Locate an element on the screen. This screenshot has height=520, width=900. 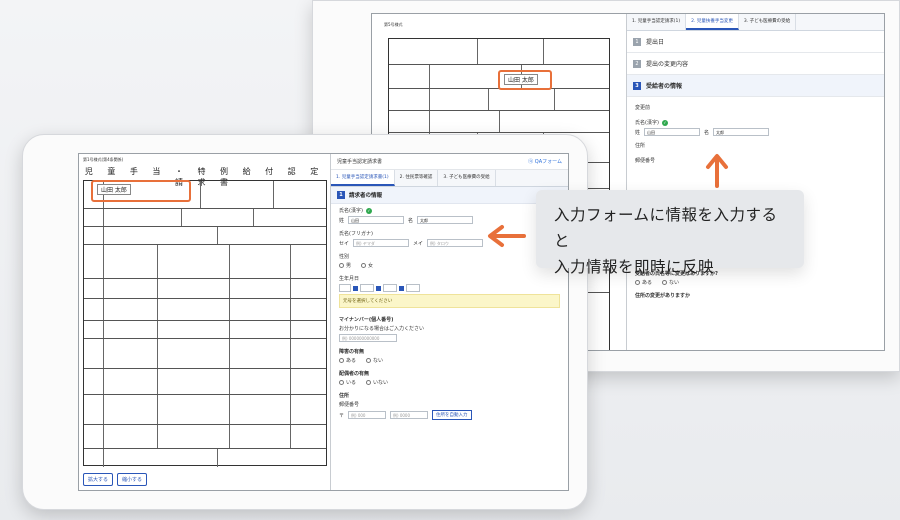
postal-prefix: 〒 is located at coordinates (342, 415).